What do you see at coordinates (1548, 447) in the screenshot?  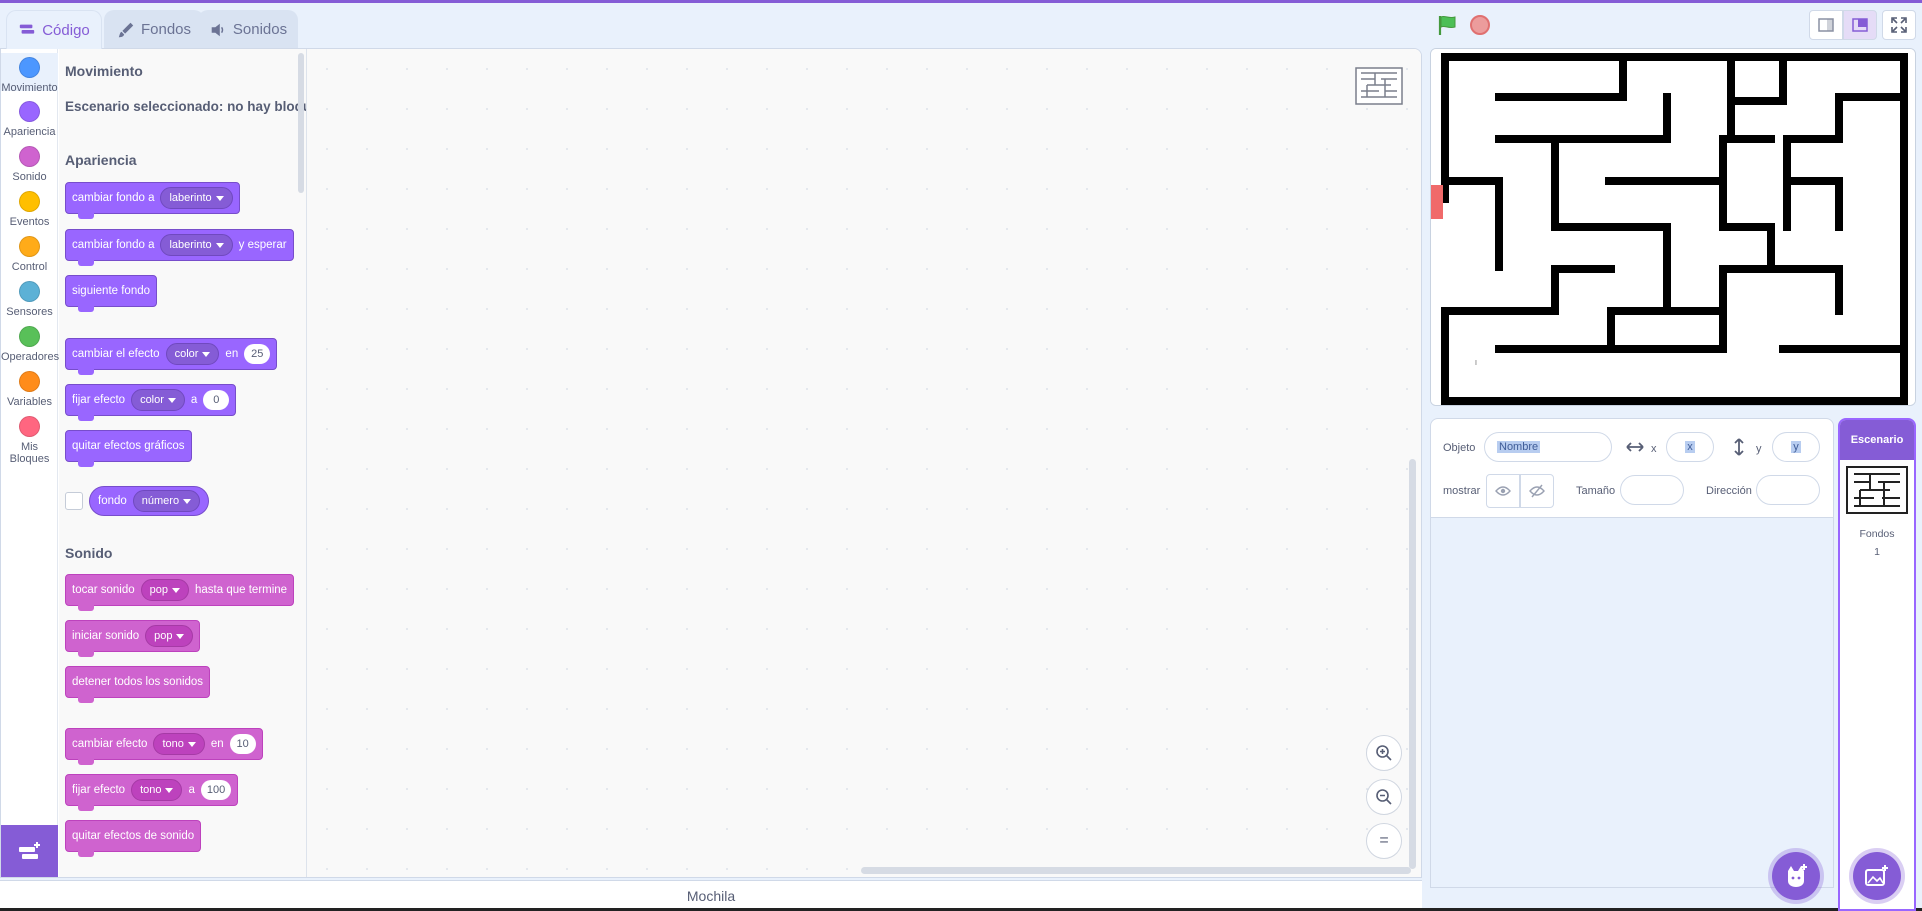 I see `sprite-name-input: Nombre` at bounding box center [1548, 447].